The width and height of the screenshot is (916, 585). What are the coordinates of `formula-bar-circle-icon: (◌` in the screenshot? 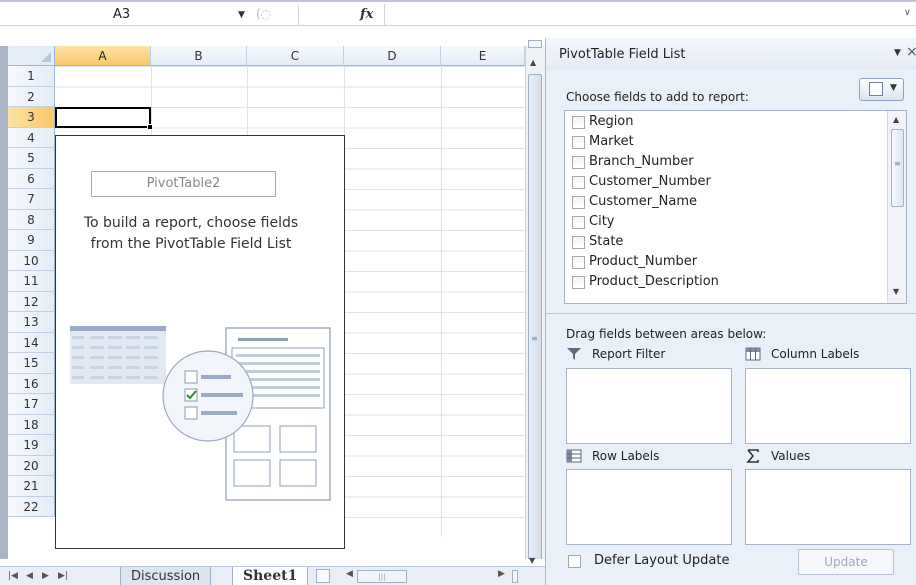 It's located at (264, 14).